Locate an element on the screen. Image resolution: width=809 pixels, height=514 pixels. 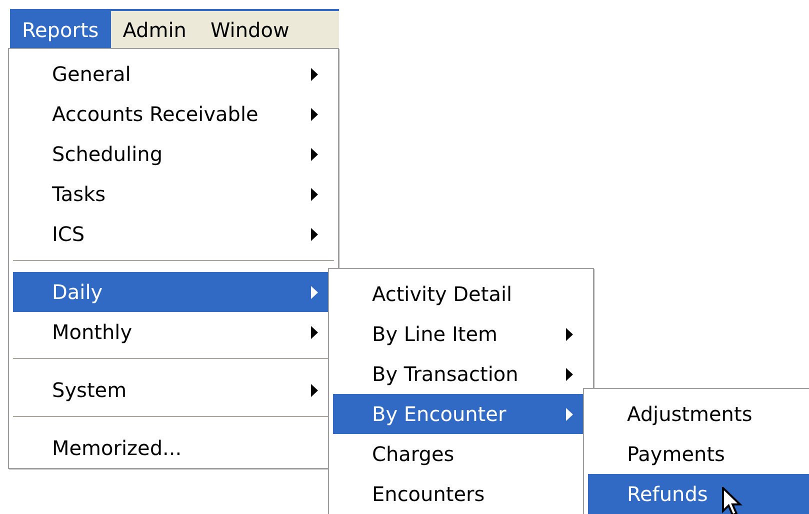
menu-title: Window is located at coordinates (250, 29).